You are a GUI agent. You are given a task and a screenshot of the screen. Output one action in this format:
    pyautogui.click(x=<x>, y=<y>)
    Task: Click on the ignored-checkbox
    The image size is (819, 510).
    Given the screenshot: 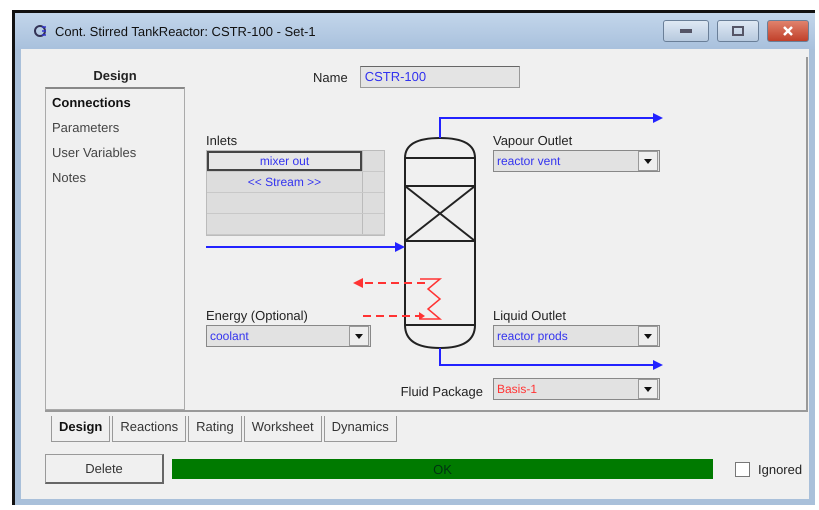 What is the action you would take?
    pyautogui.click(x=742, y=469)
    